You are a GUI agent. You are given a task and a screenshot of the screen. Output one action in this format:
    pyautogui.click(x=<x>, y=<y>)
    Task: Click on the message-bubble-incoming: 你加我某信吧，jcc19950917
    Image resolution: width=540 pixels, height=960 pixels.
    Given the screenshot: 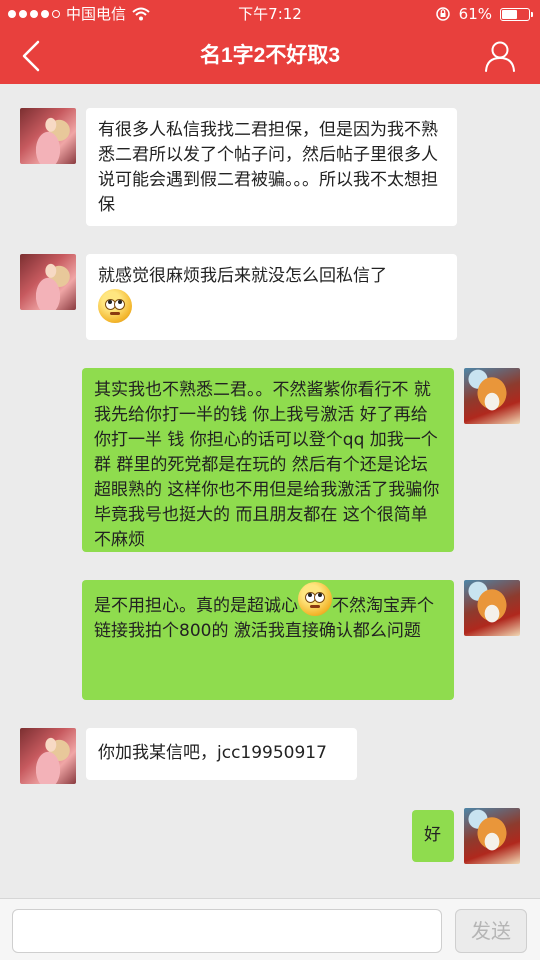 What is the action you would take?
    pyautogui.click(x=221, y=754)
    